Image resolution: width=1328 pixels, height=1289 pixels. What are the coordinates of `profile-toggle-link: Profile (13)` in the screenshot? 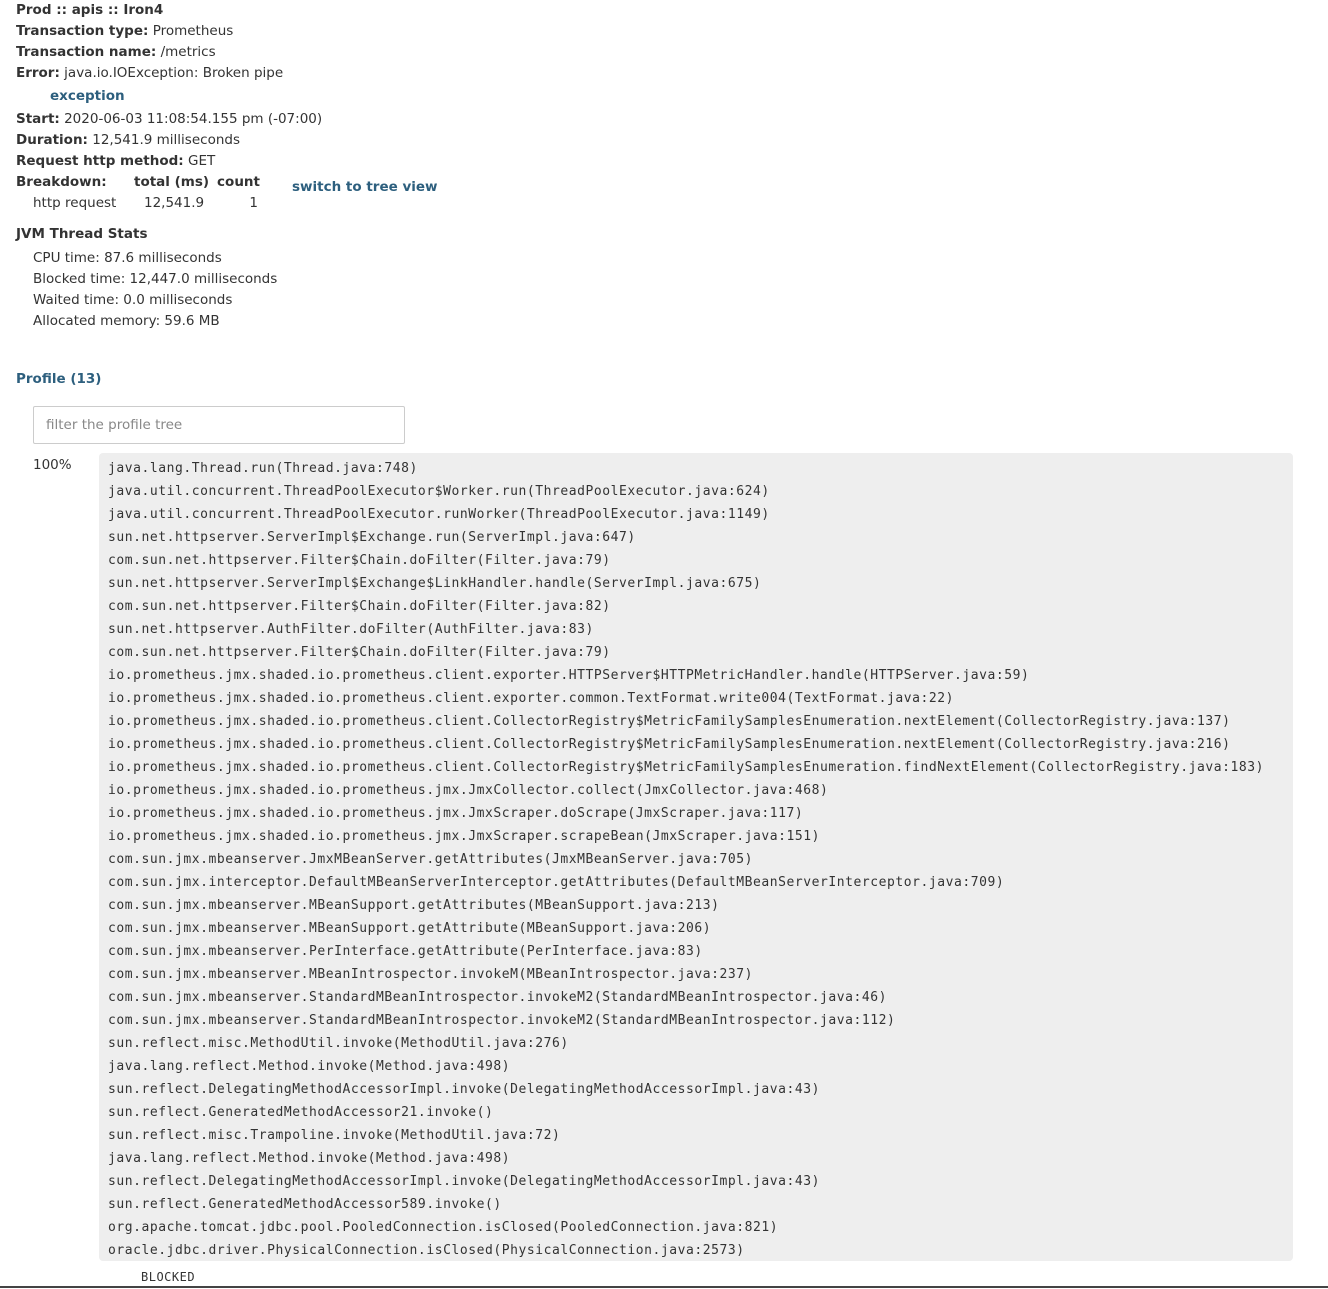 It's located at (58, 379).